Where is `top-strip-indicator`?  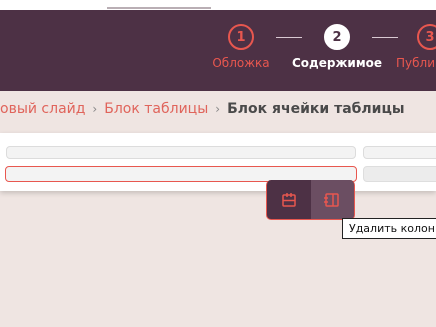
top-strip-indicator is located at coordinates (159, 8).